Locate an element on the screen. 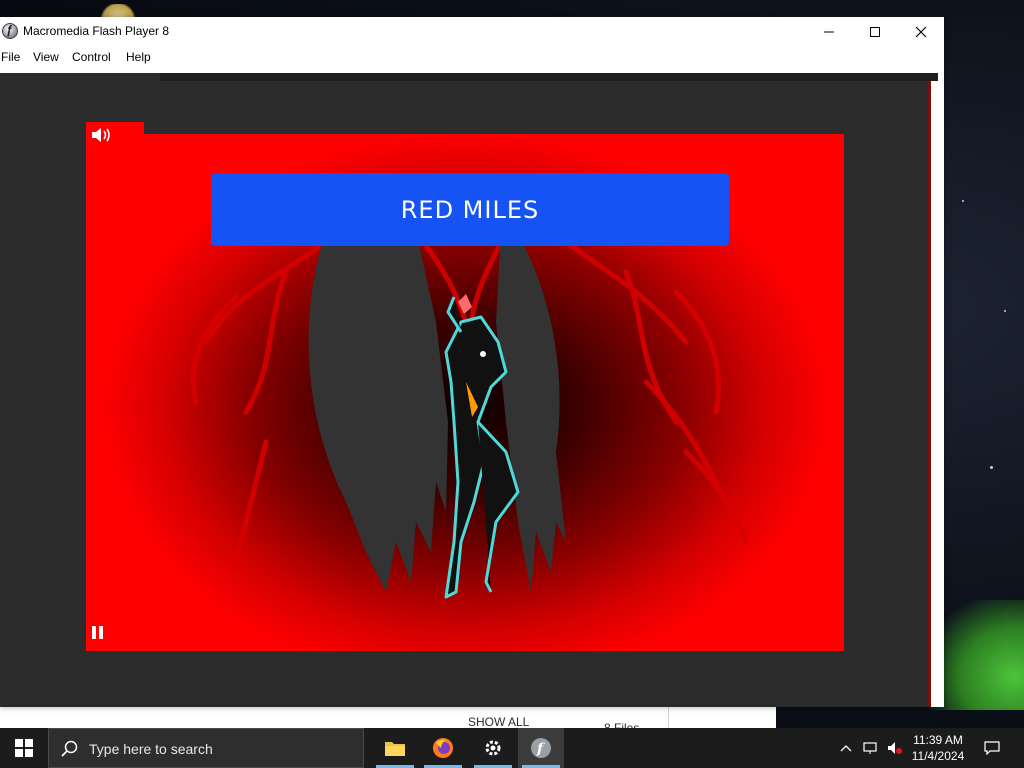  chevron-up-icon is located at coordinates (846, 748).